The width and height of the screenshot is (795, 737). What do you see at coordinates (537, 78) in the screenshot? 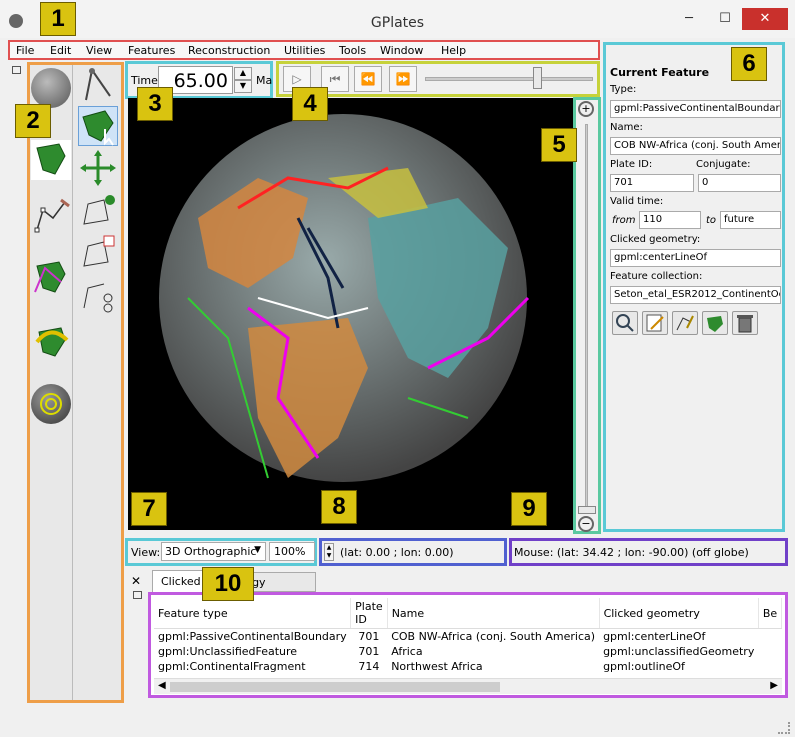
I see `time-slider-handle` at bounding box center [537, 78].